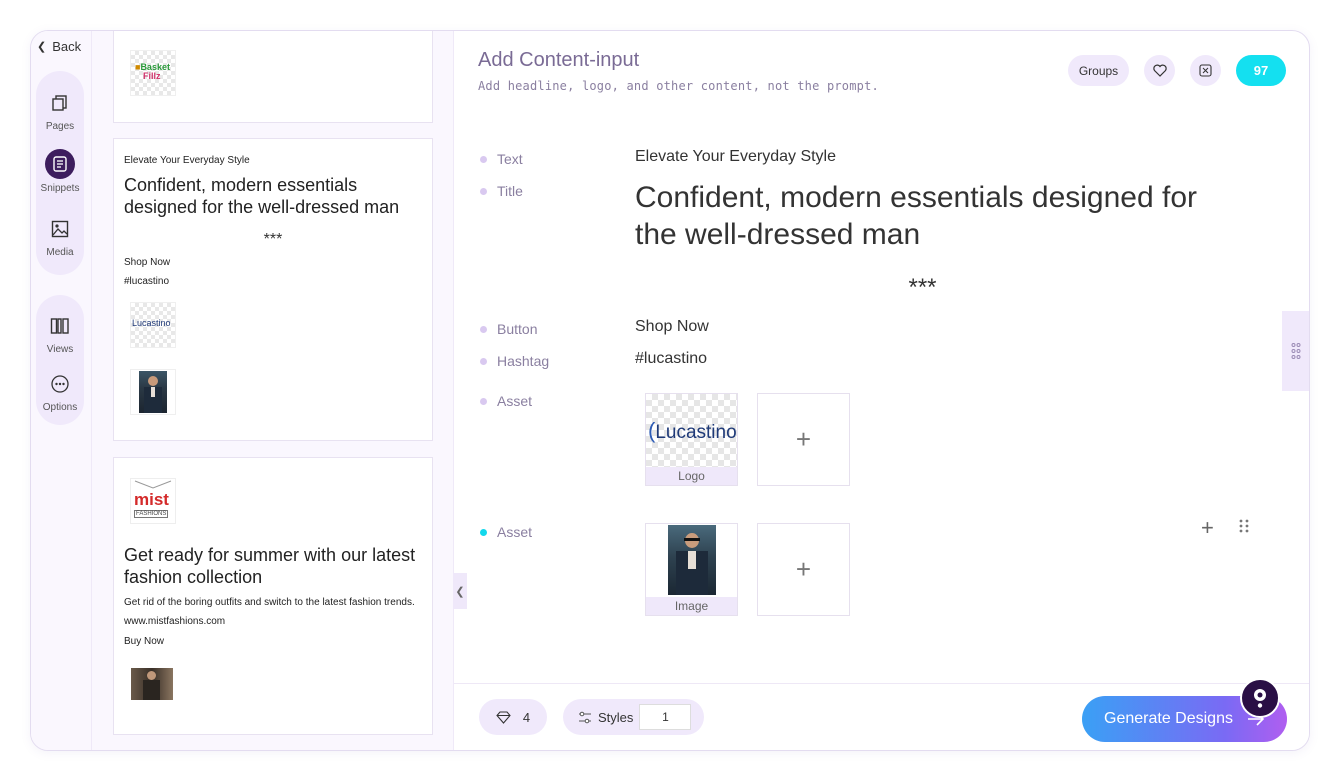  I want to click on basket-fillz-logo: ■Basket Fillz, so click(153, 73).